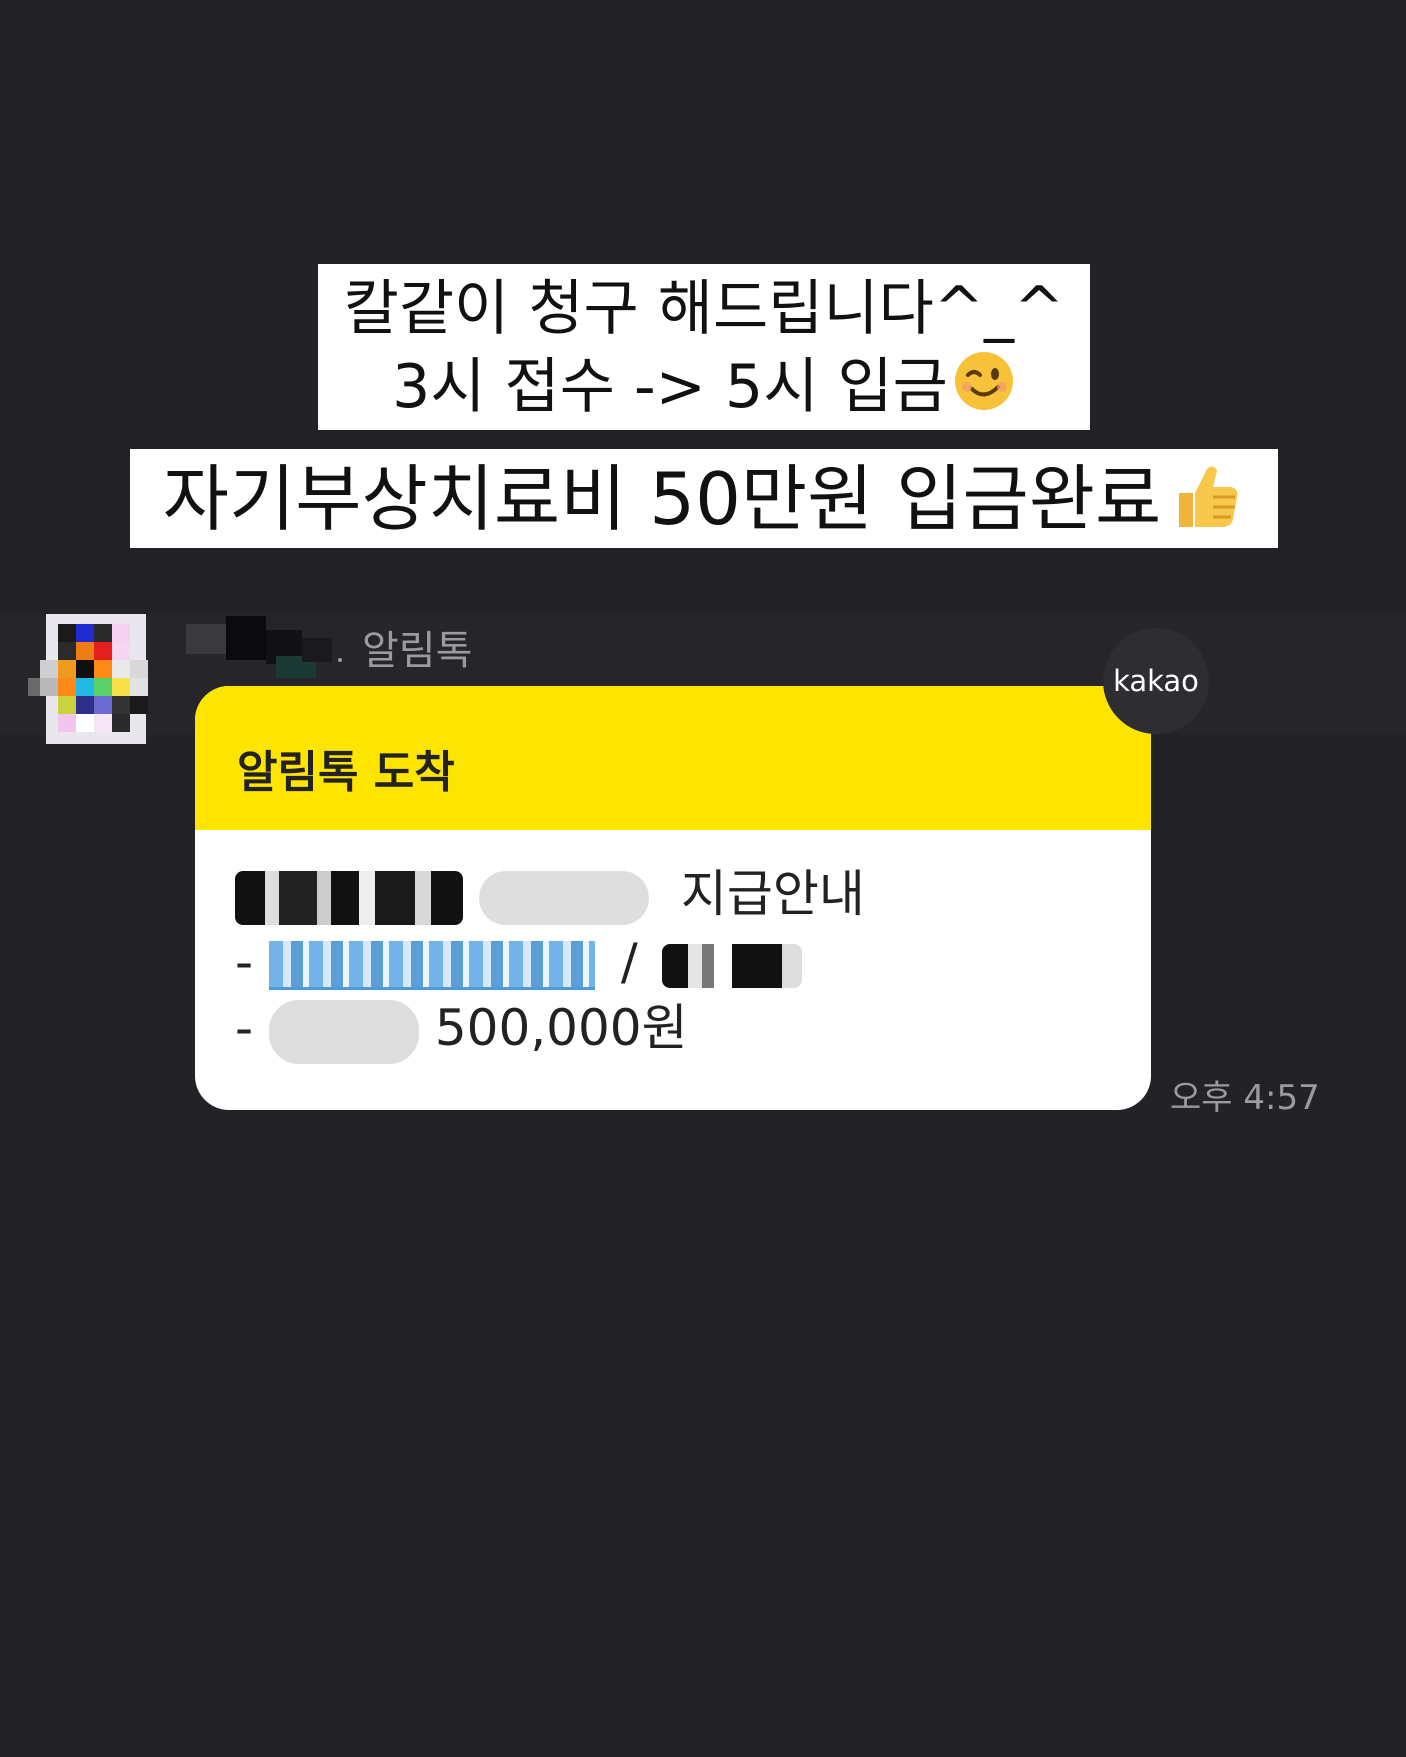 The height and width of the screenshot is (1757, 1406). I want to click on caption-line-2: 3시 접수 -> 5시 입금, so click(704, 390).